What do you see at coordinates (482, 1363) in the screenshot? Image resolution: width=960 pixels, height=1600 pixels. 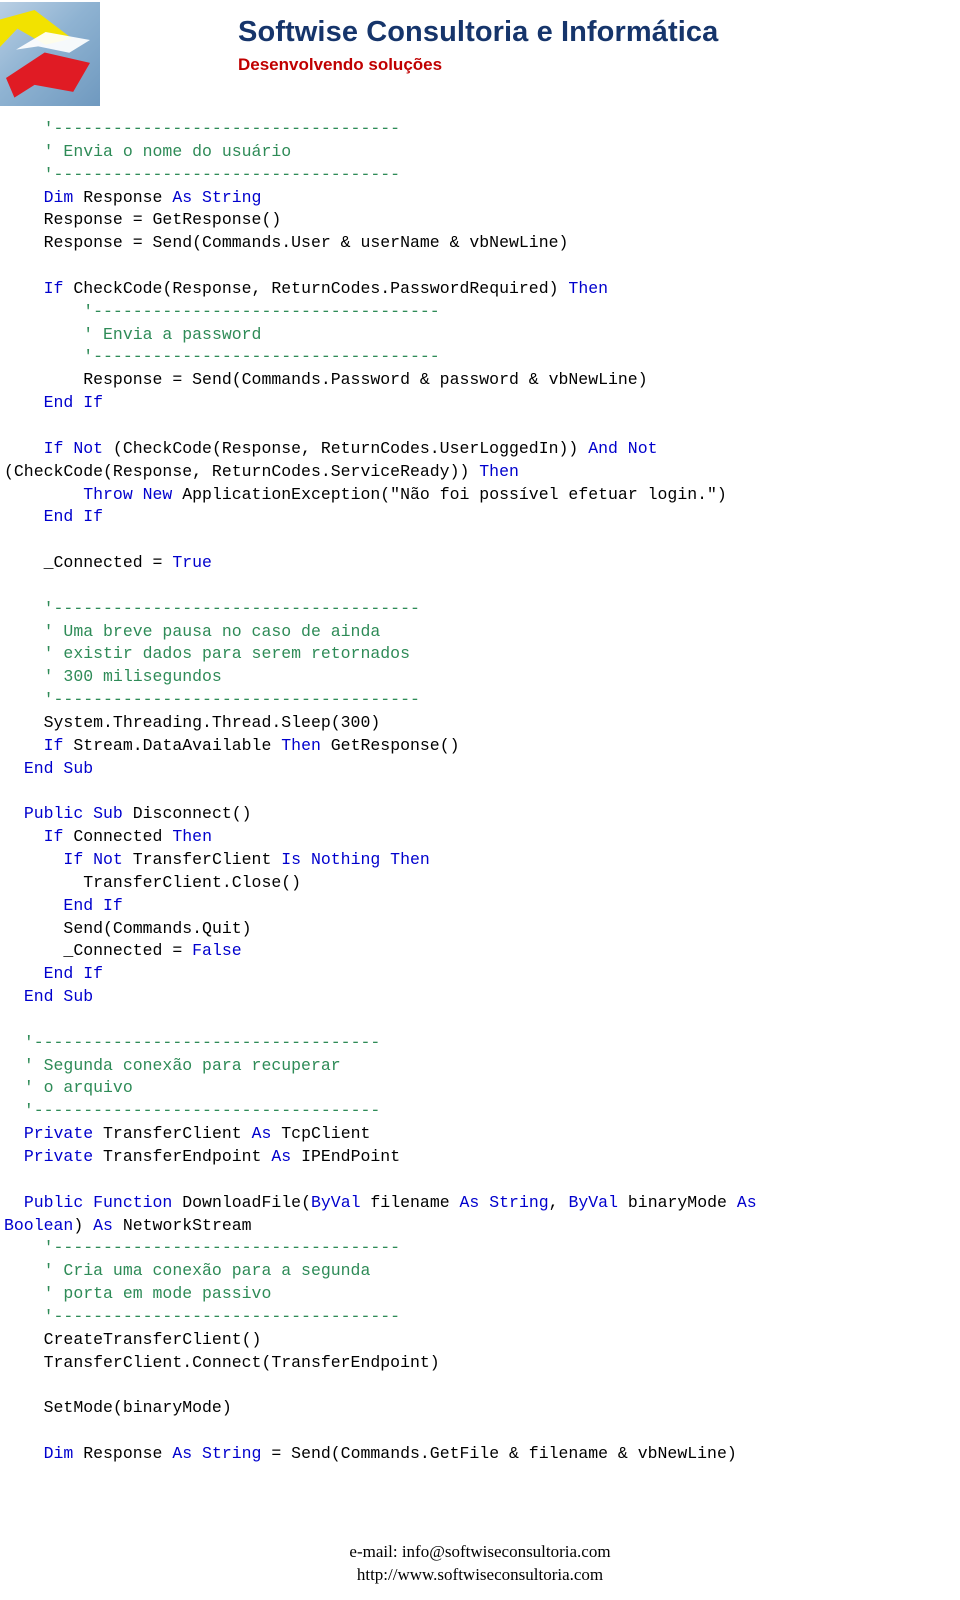 I see `code-line: TransferClient.Connect(TransferEndpoint)` at bounding box center [482, 1363].